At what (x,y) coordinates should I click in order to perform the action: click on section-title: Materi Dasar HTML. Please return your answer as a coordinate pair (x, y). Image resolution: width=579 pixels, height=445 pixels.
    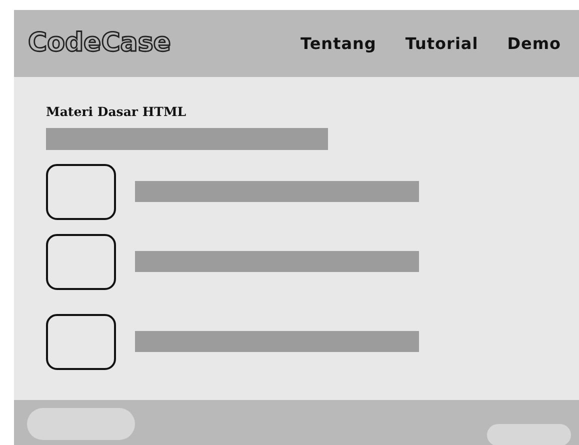
    Looking at the image, I should click on (117, 112).